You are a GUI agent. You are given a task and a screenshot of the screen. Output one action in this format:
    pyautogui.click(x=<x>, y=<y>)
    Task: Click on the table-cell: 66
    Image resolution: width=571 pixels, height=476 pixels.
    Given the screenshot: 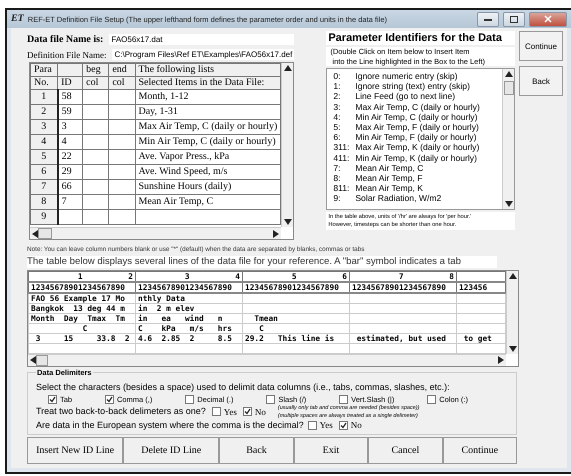 What is the action you would take?
    pyautogui.click(x=70, y=187)
    